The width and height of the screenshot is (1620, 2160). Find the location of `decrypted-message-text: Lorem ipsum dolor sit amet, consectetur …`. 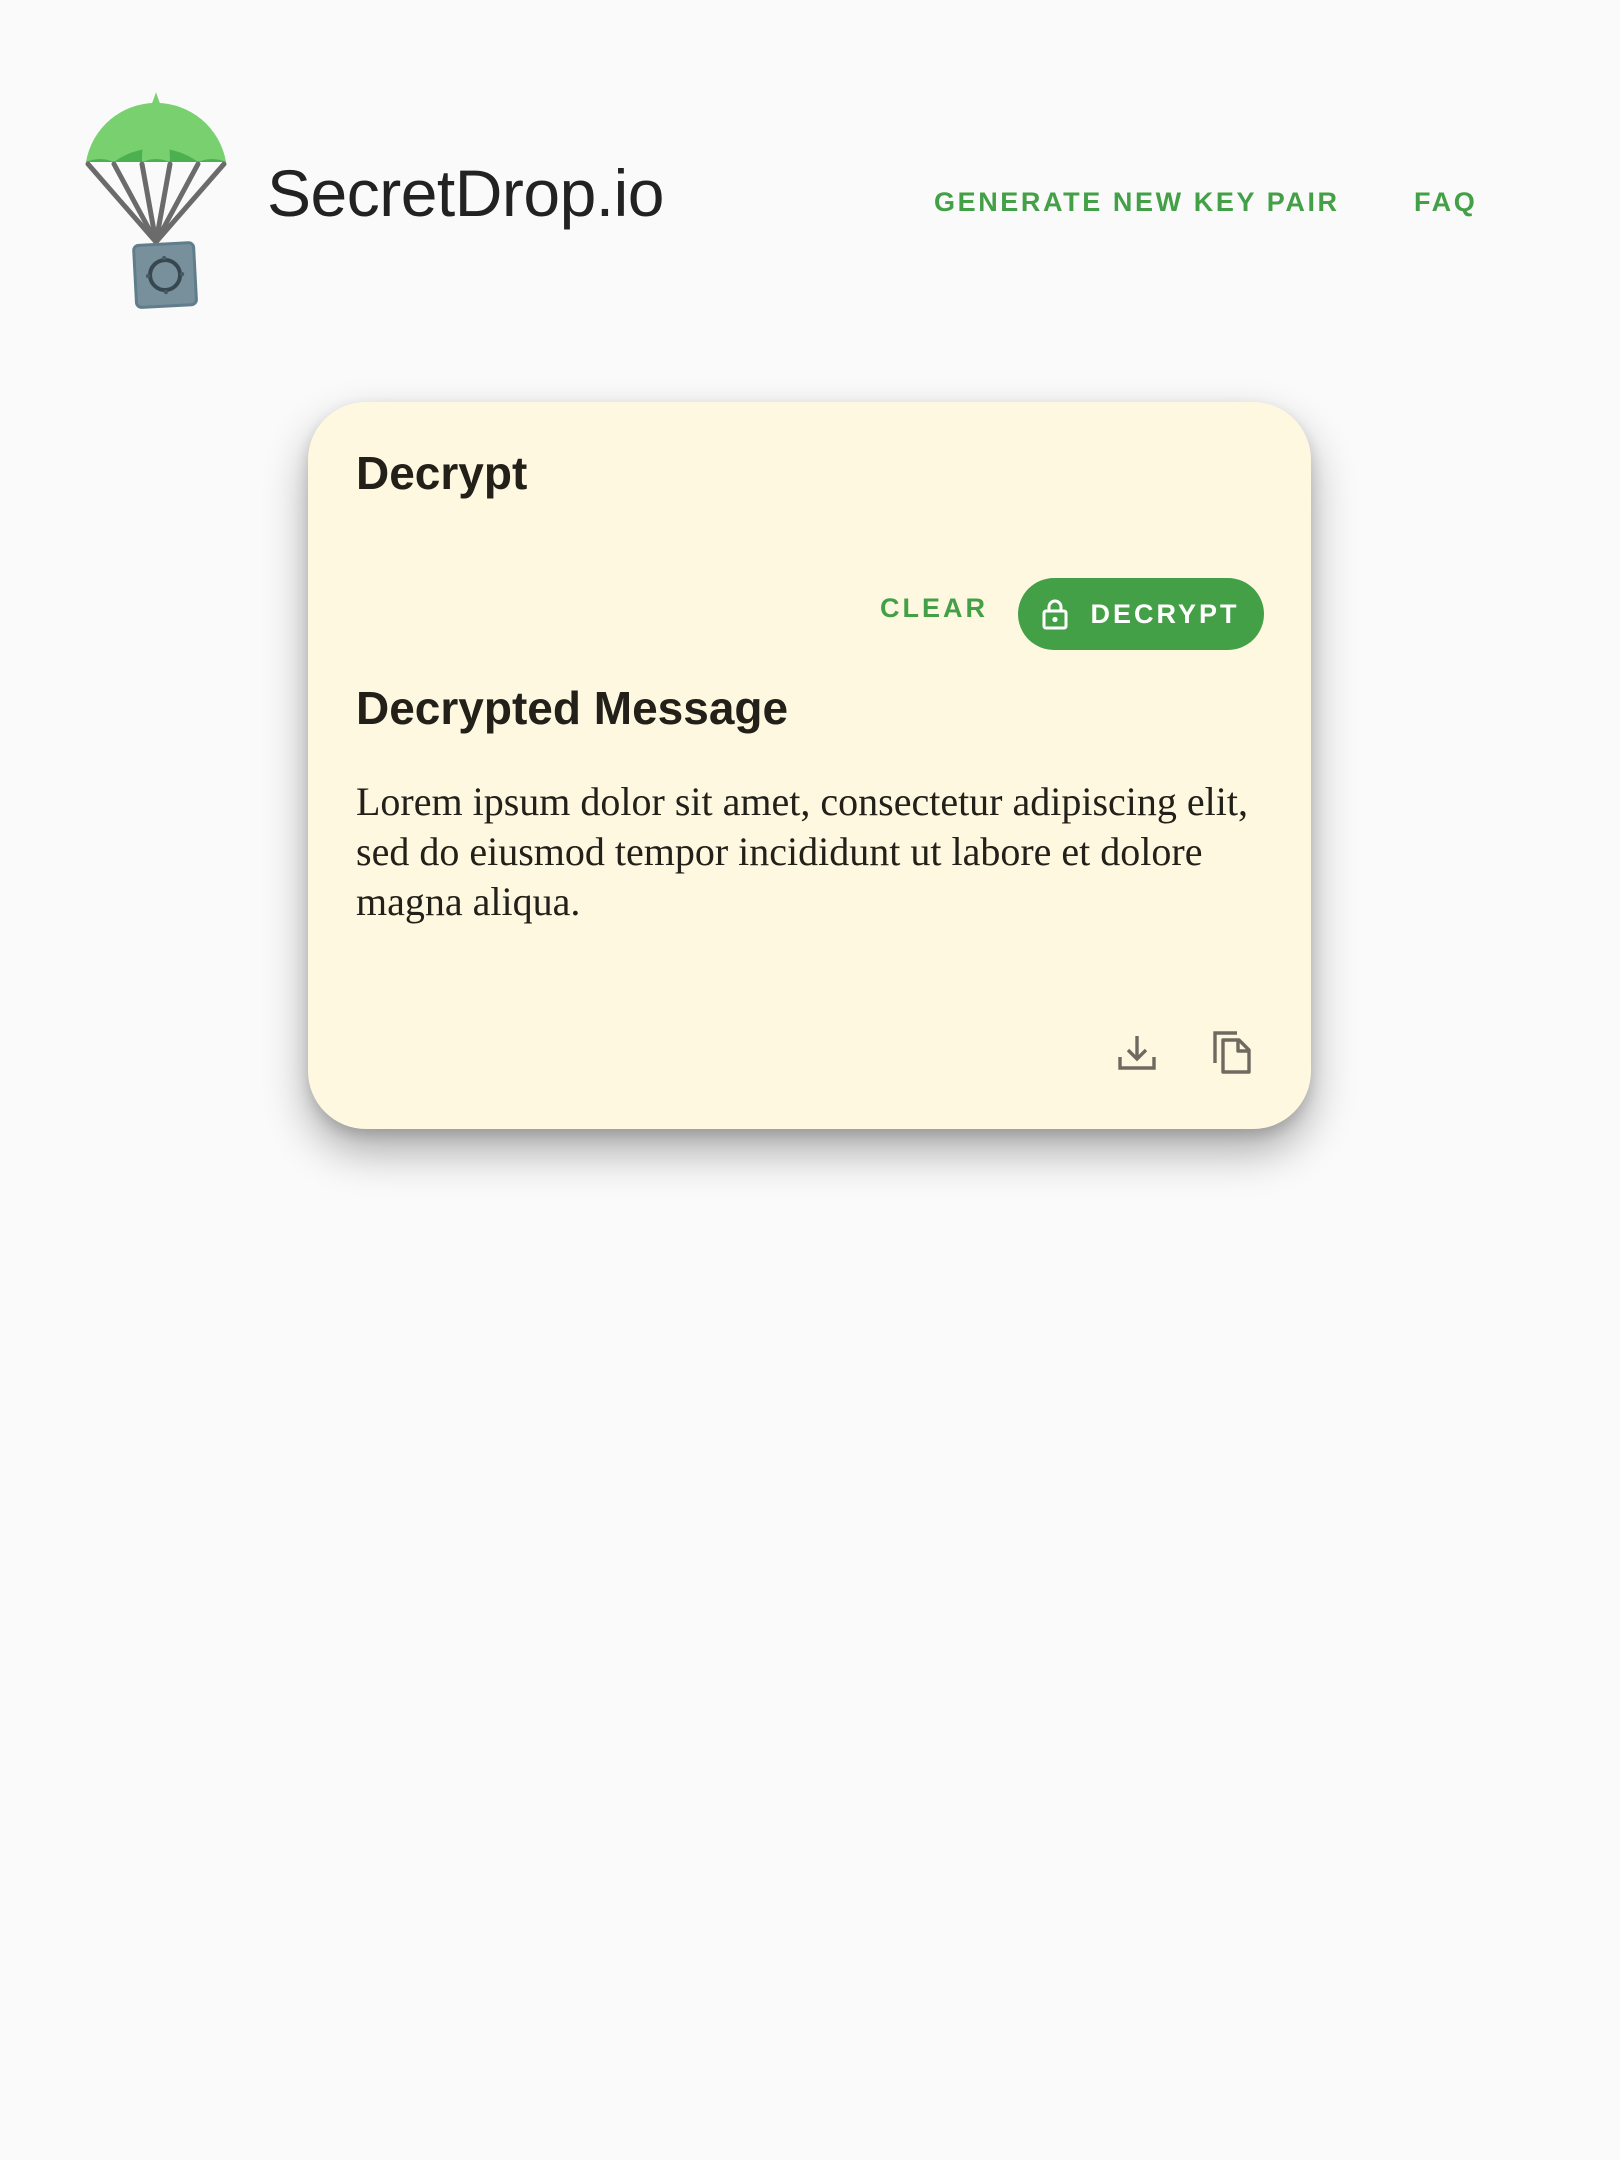

decrypted-message-text: Lorem ipsum dolor sit amet, consectetur … is located at coordinates (802, 851).